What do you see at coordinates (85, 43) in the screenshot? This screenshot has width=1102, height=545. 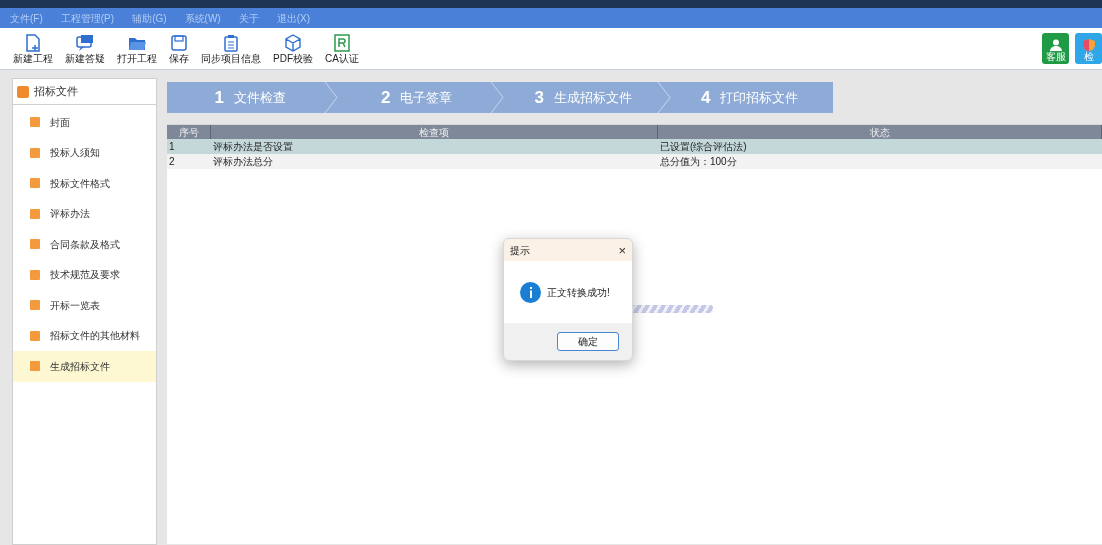 I see `chat-icon` at bounding box center [85, 43].